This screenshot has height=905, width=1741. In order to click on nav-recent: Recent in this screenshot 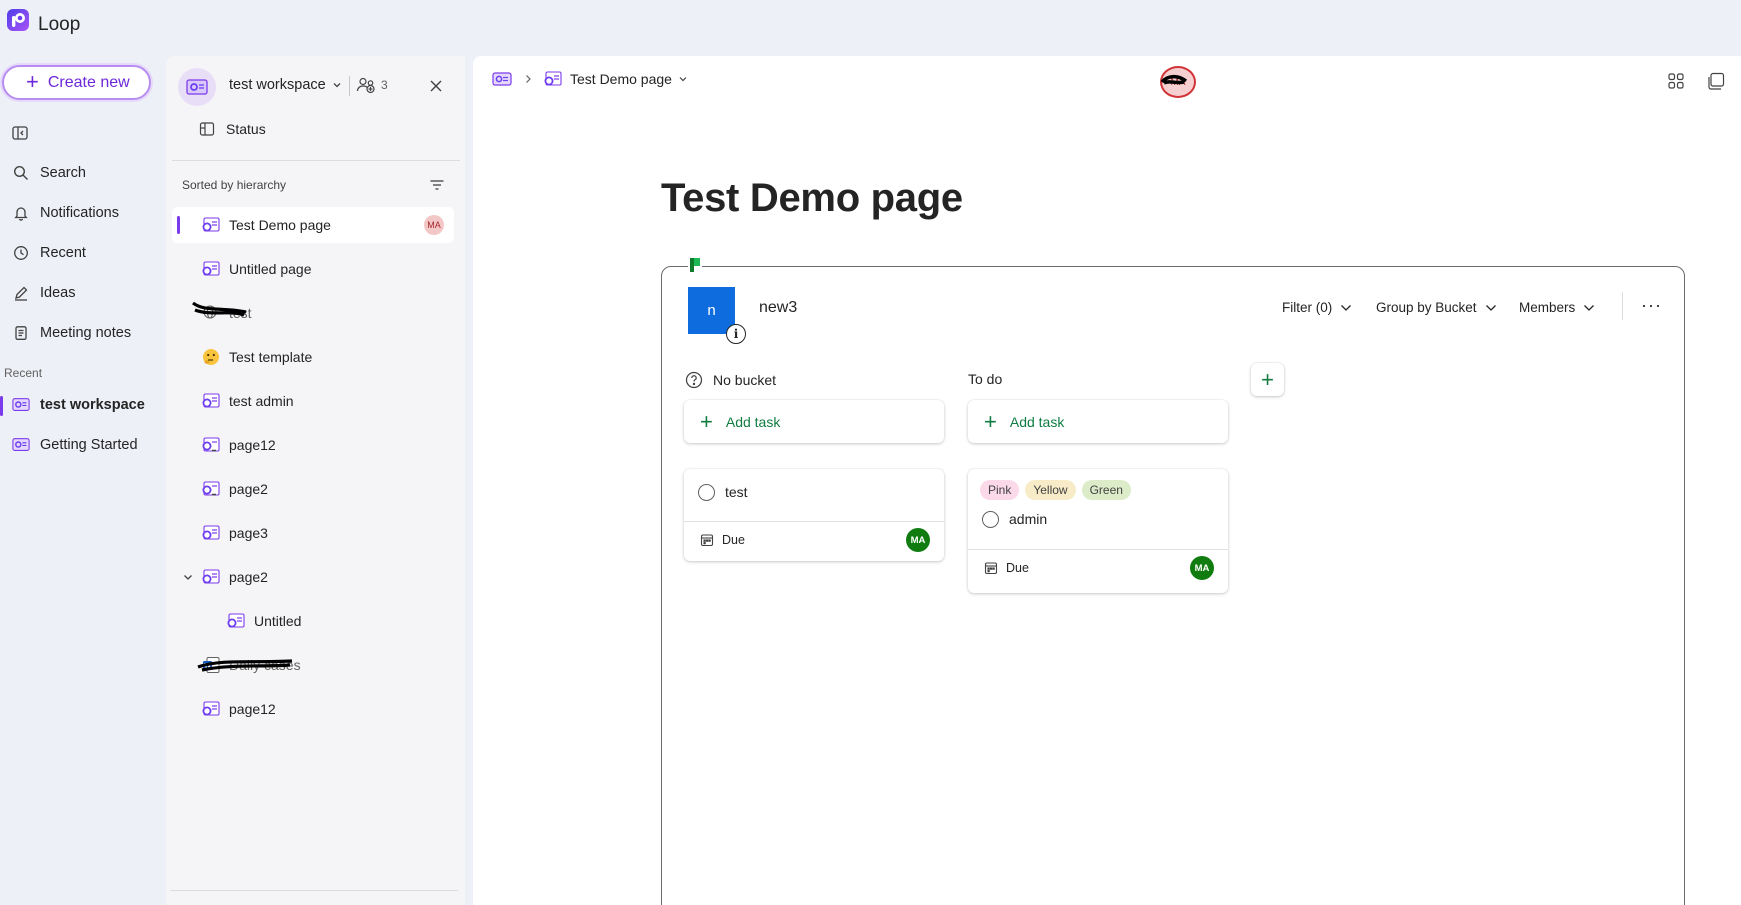, I will do `click(49, 253)`.